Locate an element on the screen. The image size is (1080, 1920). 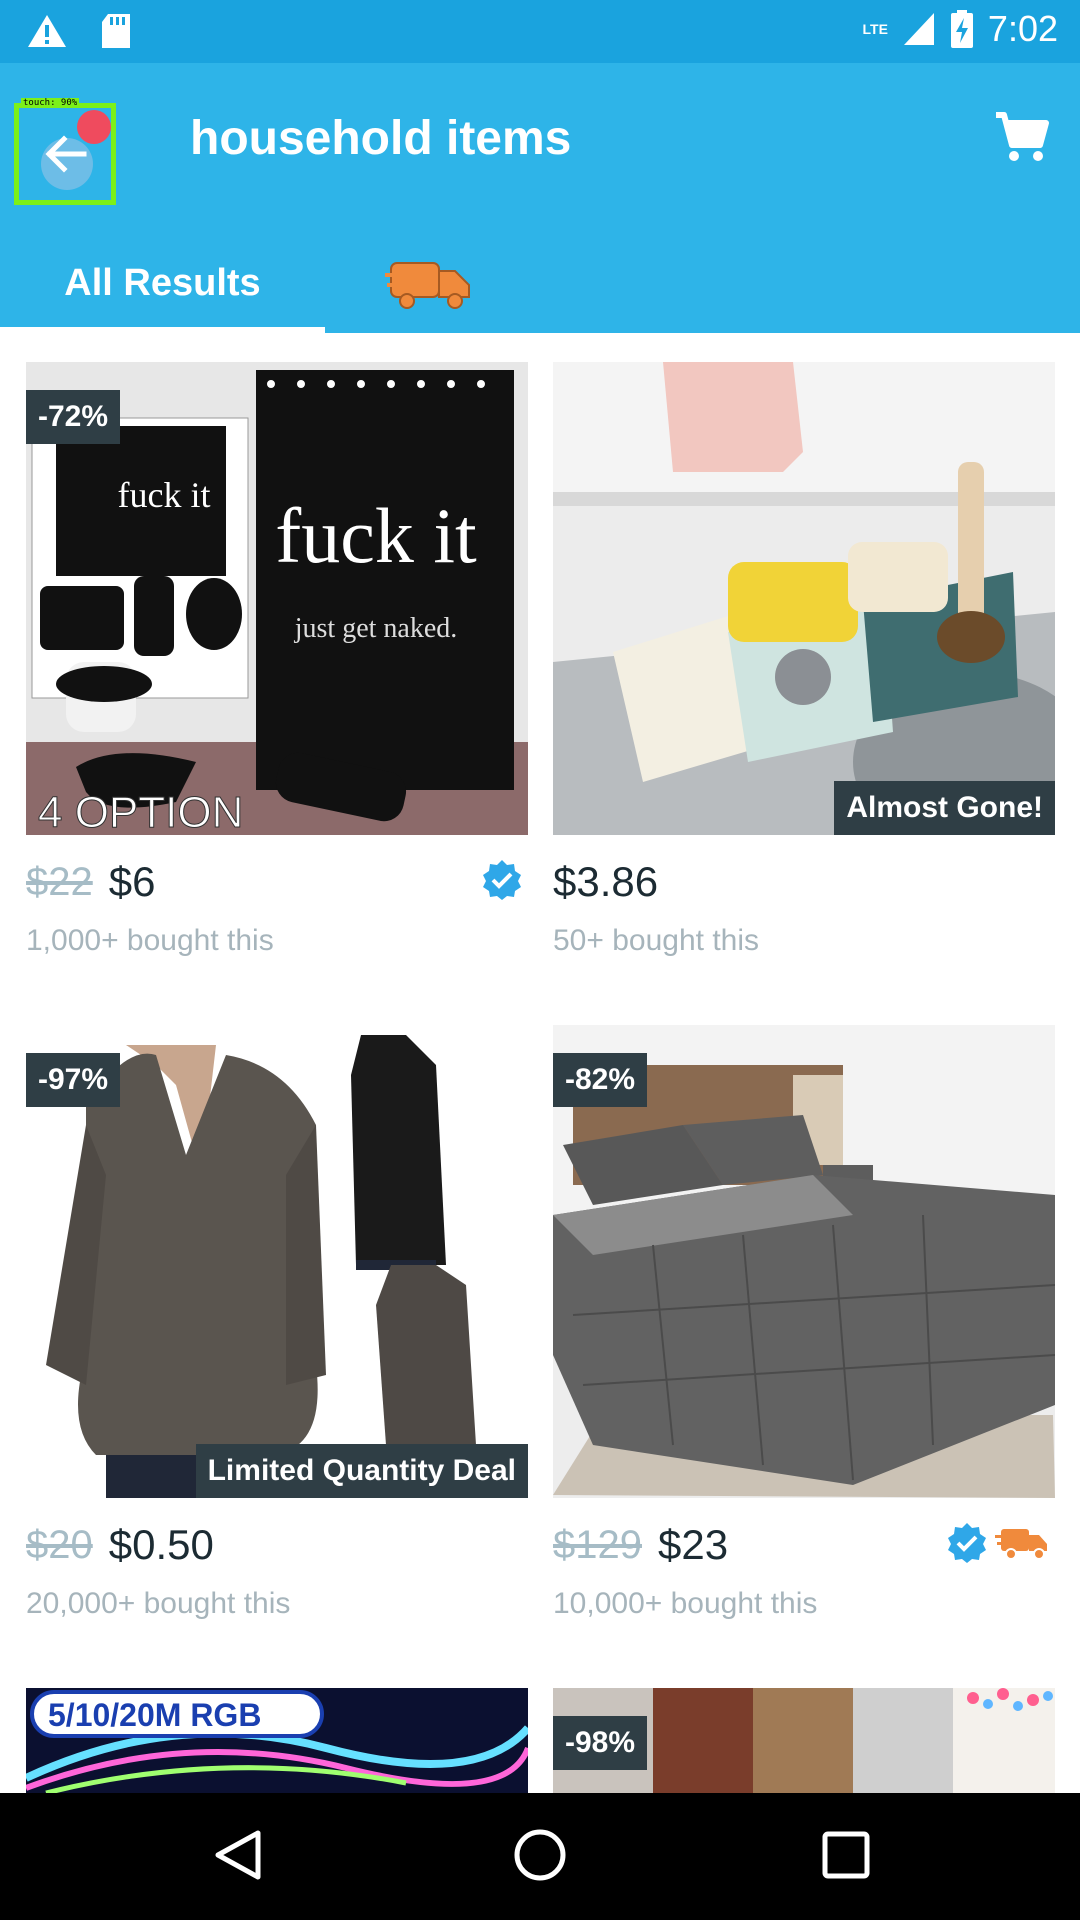
product-card: -98% is located at coordinates (804, 1740).